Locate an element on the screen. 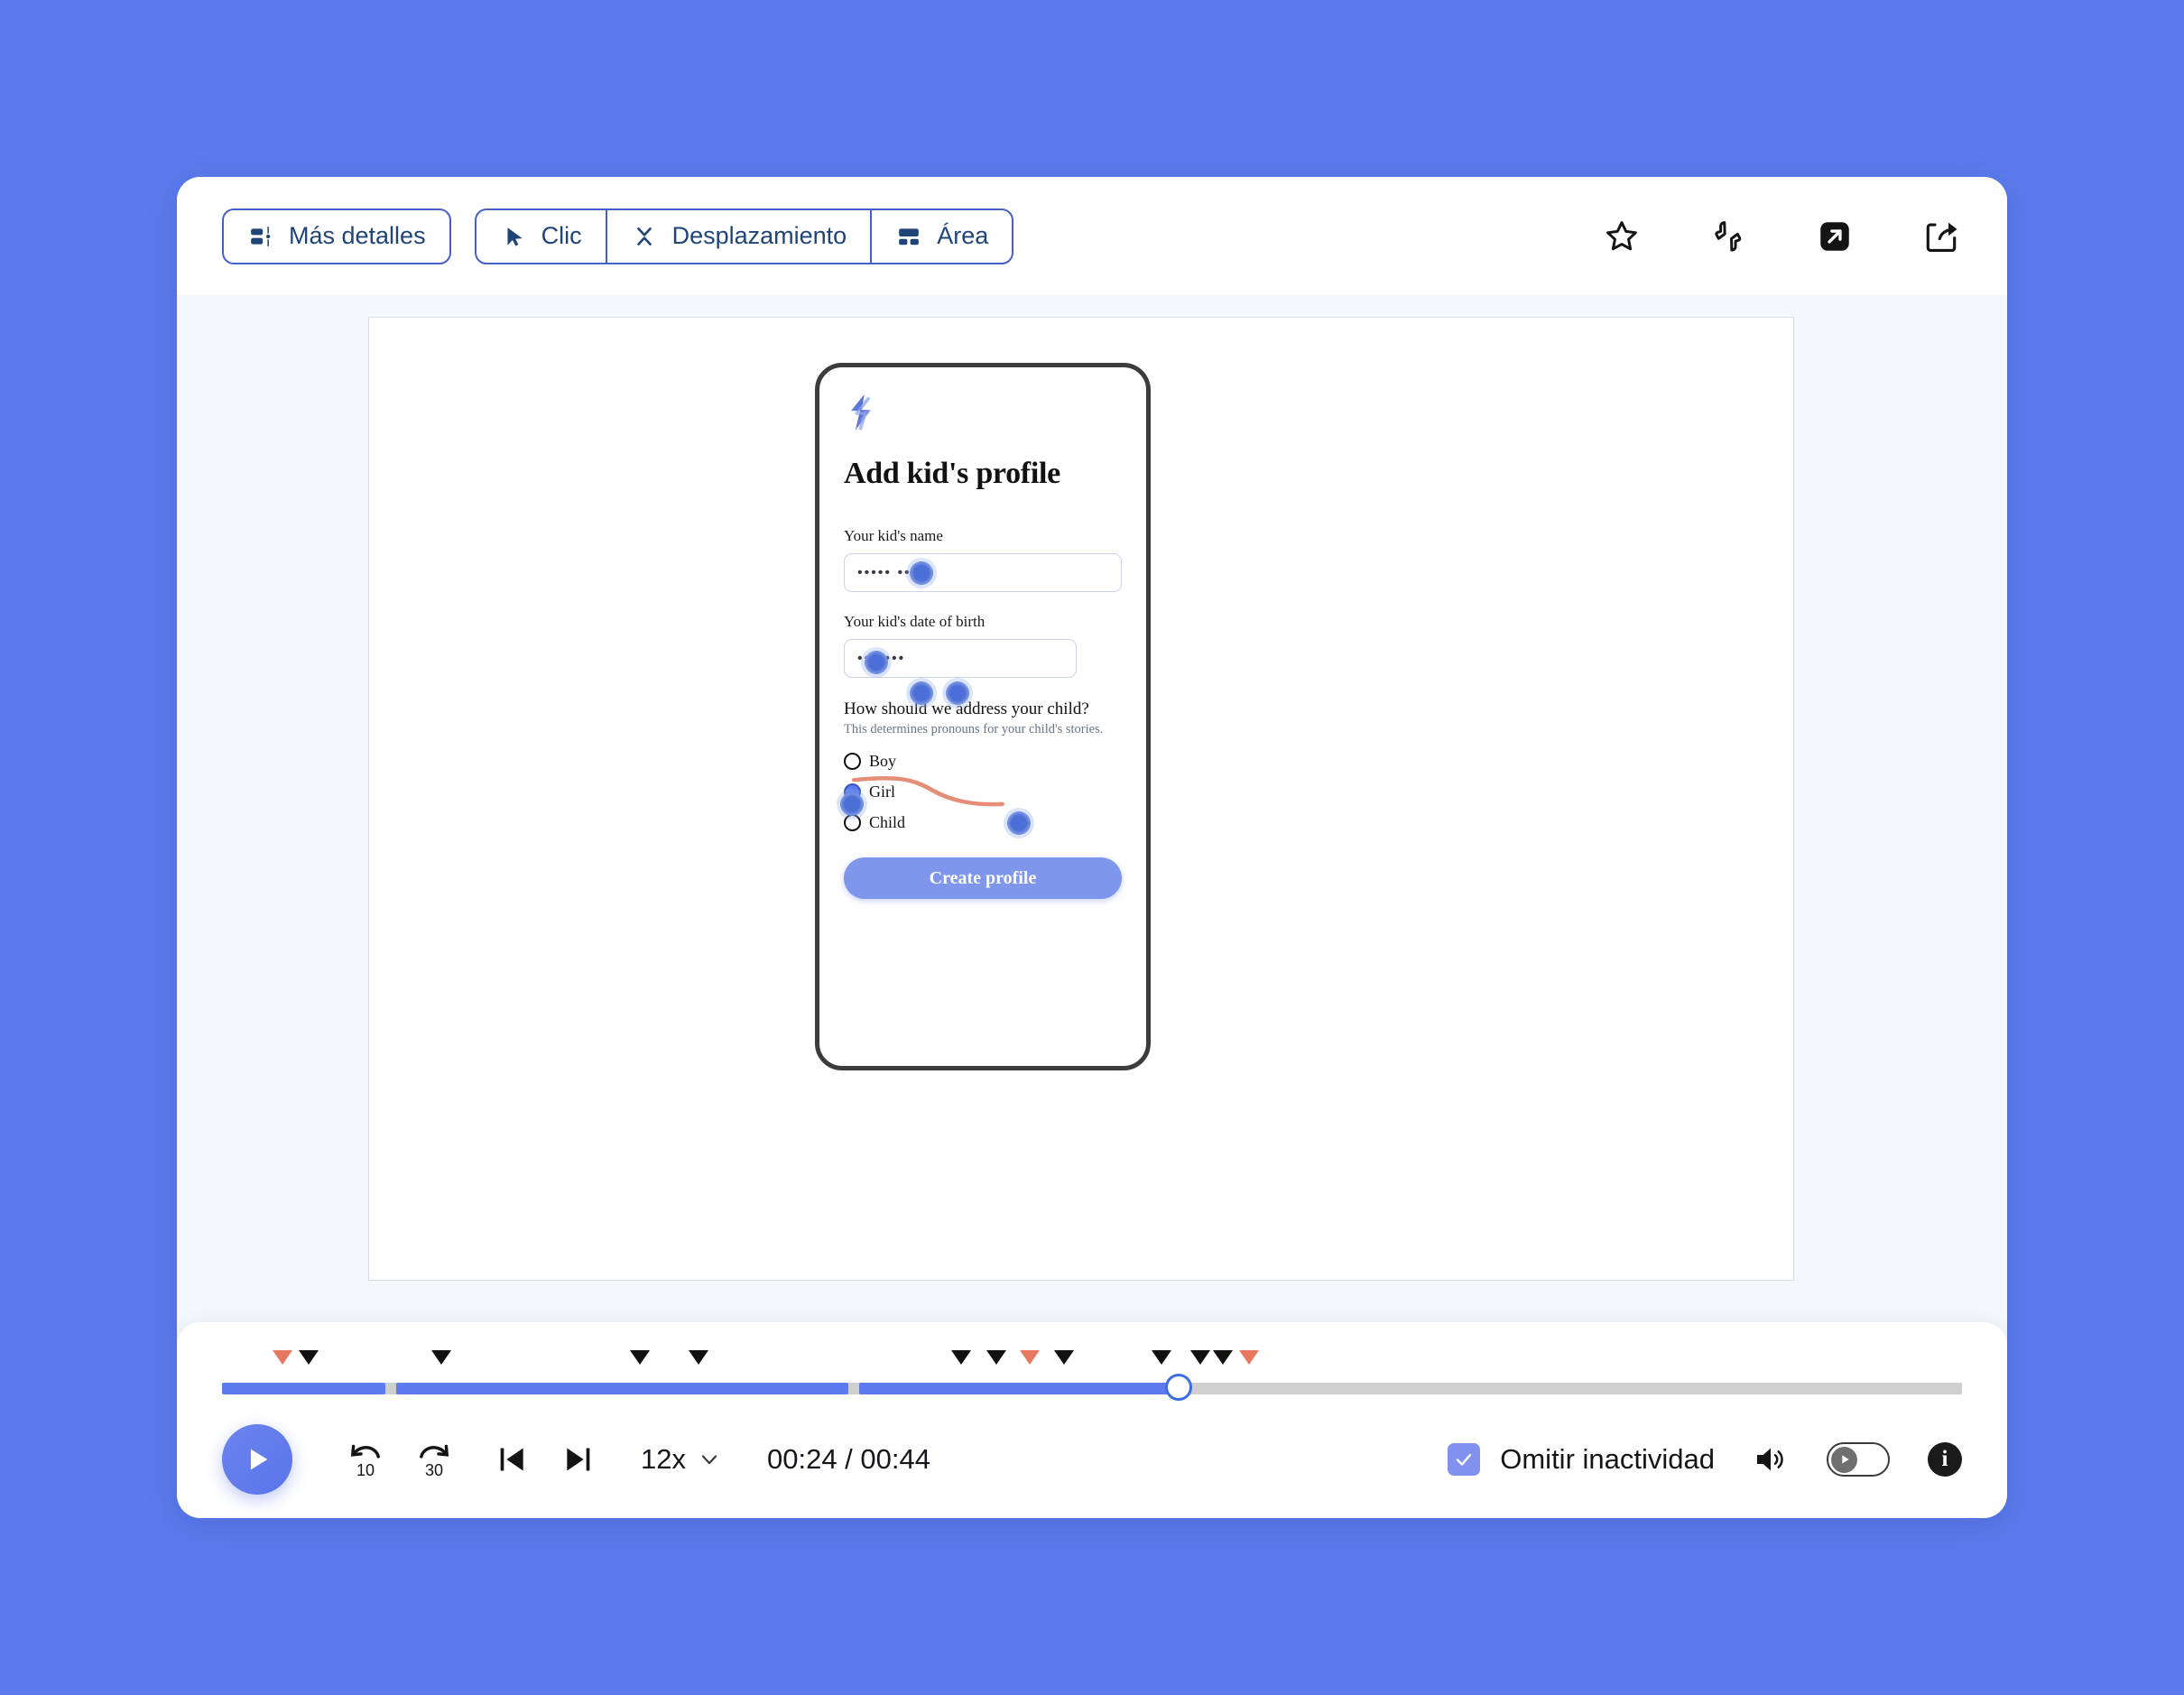 The image size is (2184, 1695). info-button: i is located at coordinates (1945, 1459).